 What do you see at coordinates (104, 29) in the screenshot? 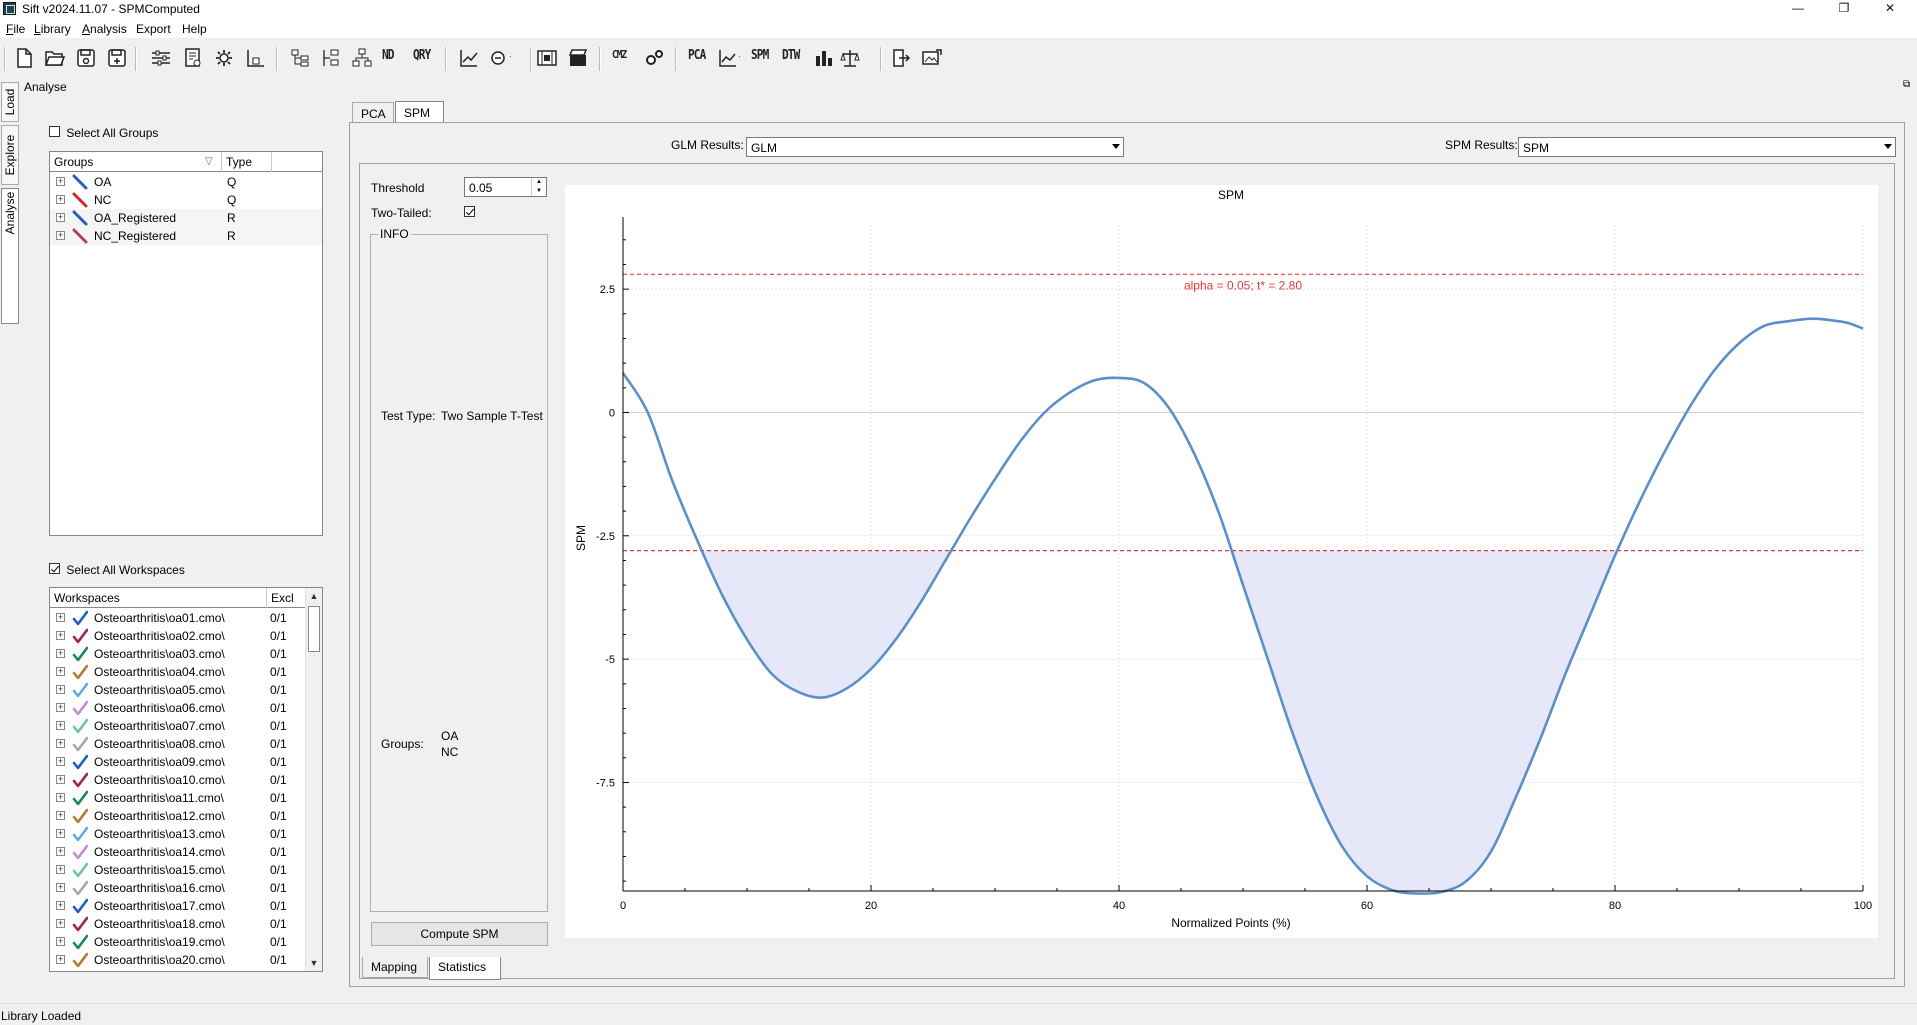
I see `menu-analysis: Analysis` at bounding box center [104, 29].